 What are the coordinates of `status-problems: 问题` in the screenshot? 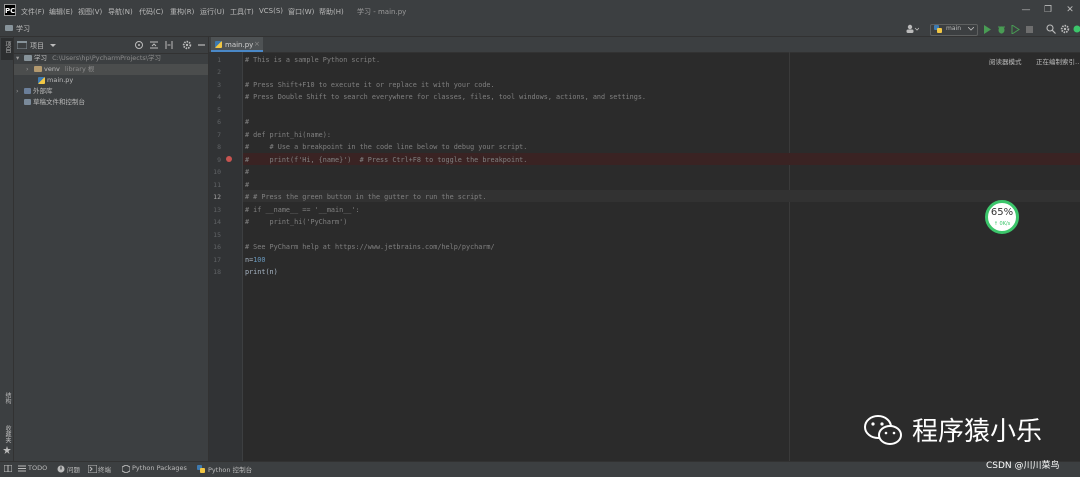 It's located at (73, 469).